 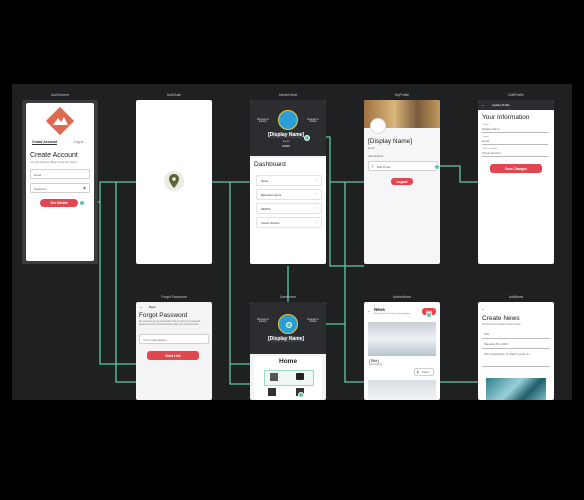 I want to click on dashboard-row-news: News ›, so click(x=289, y=180).